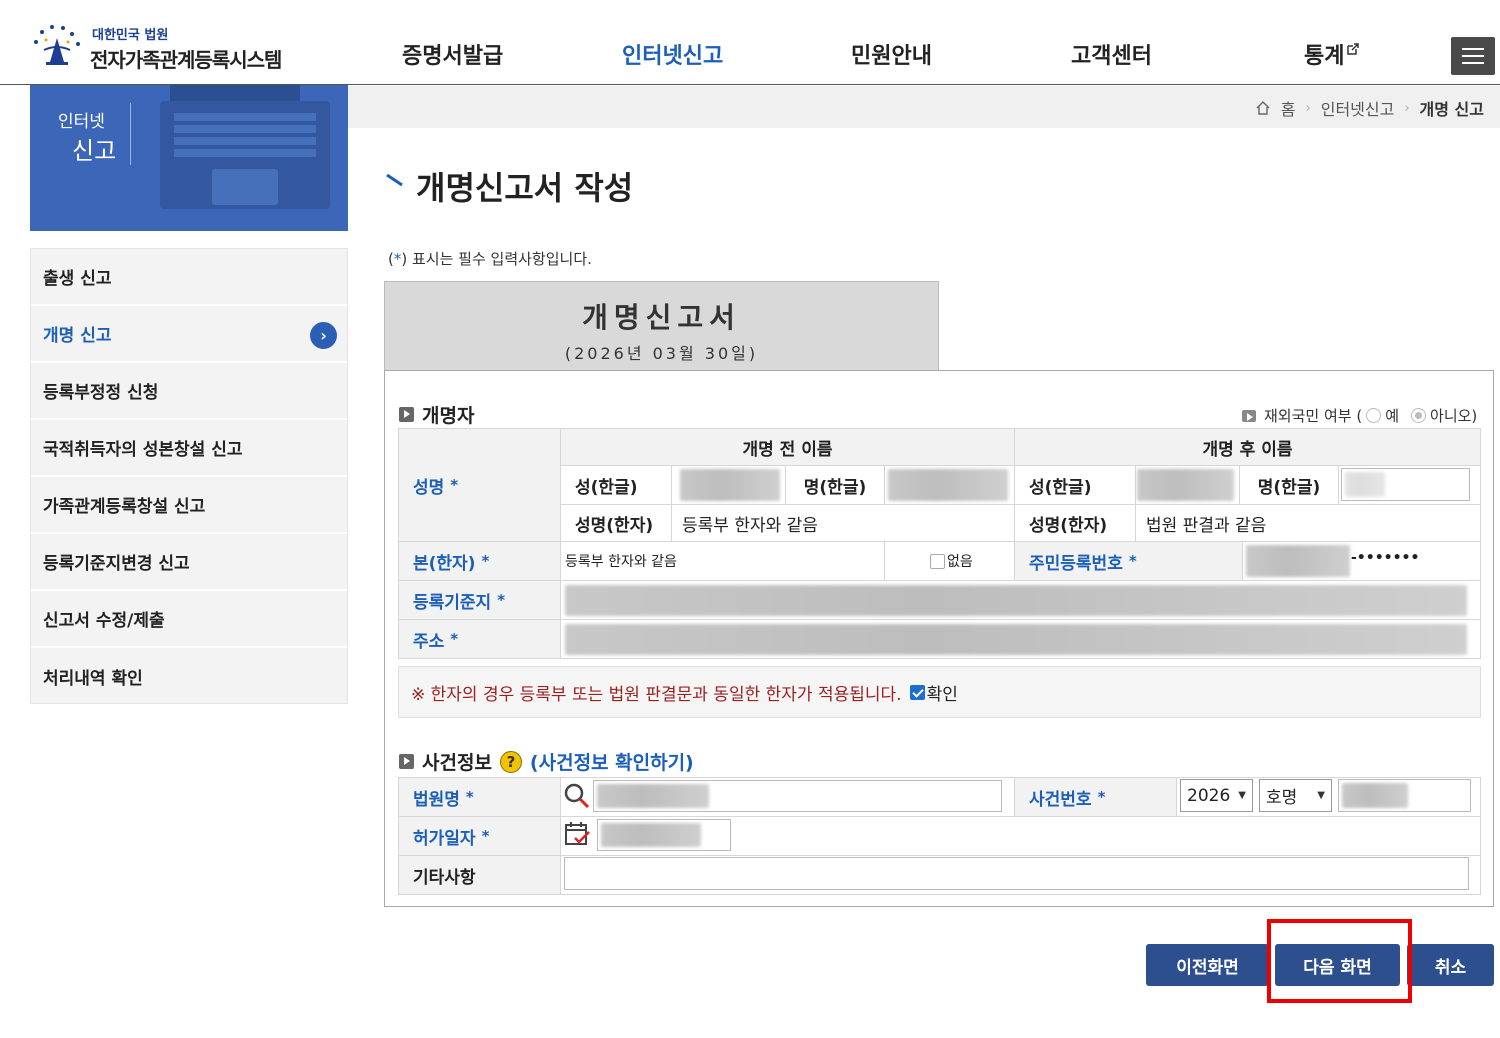  I want to click on before-surname-kr-input, so click(730, 485).